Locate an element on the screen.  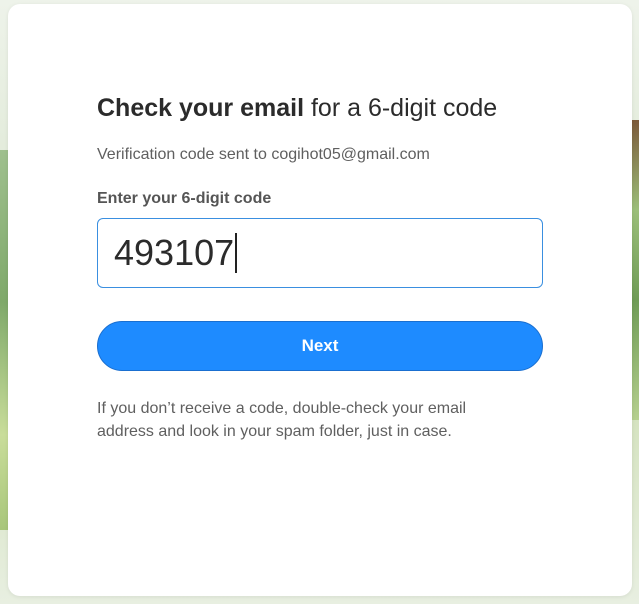
code-input: 493107 is located at coordinates (320, 253).